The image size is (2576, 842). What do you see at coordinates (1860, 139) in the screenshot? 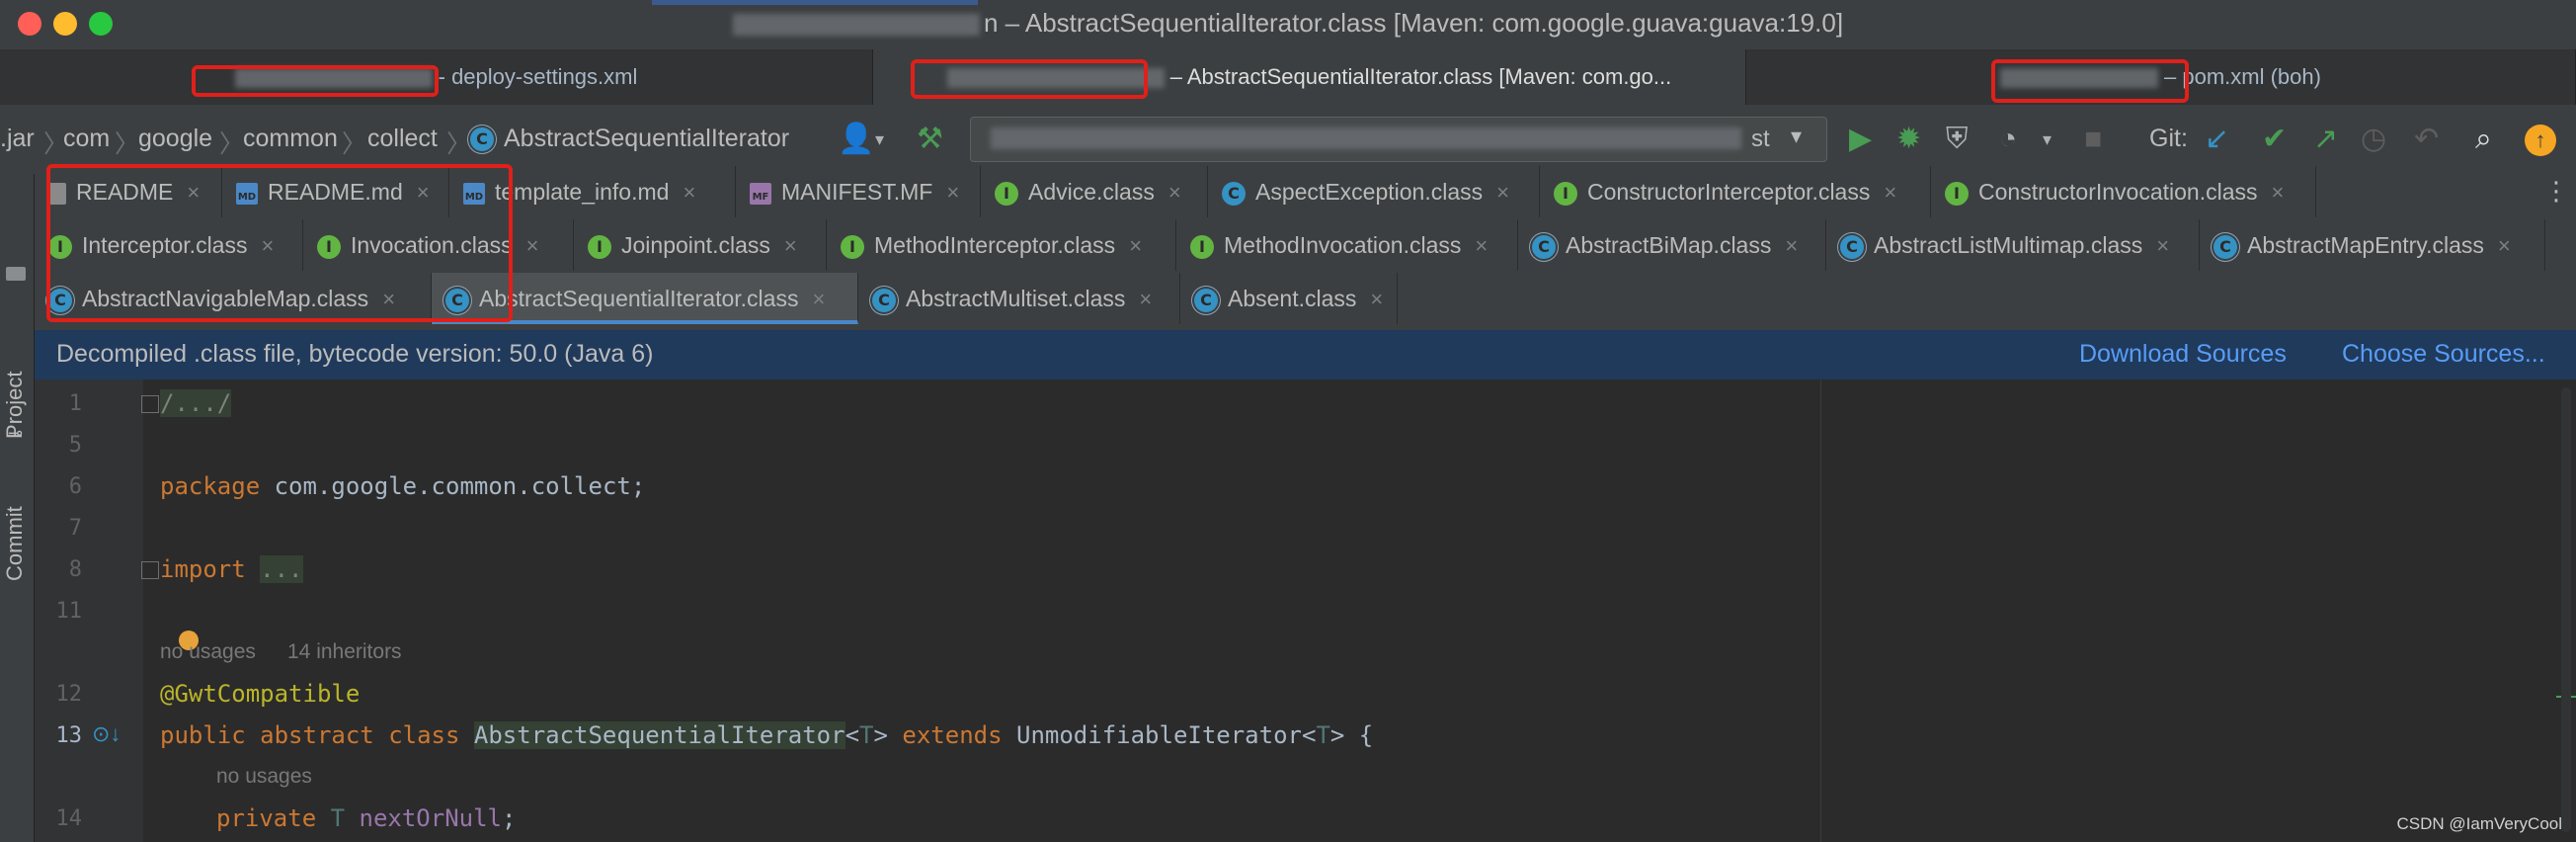
I see `run-icon: ▶` at bounding box center [1860, 139].